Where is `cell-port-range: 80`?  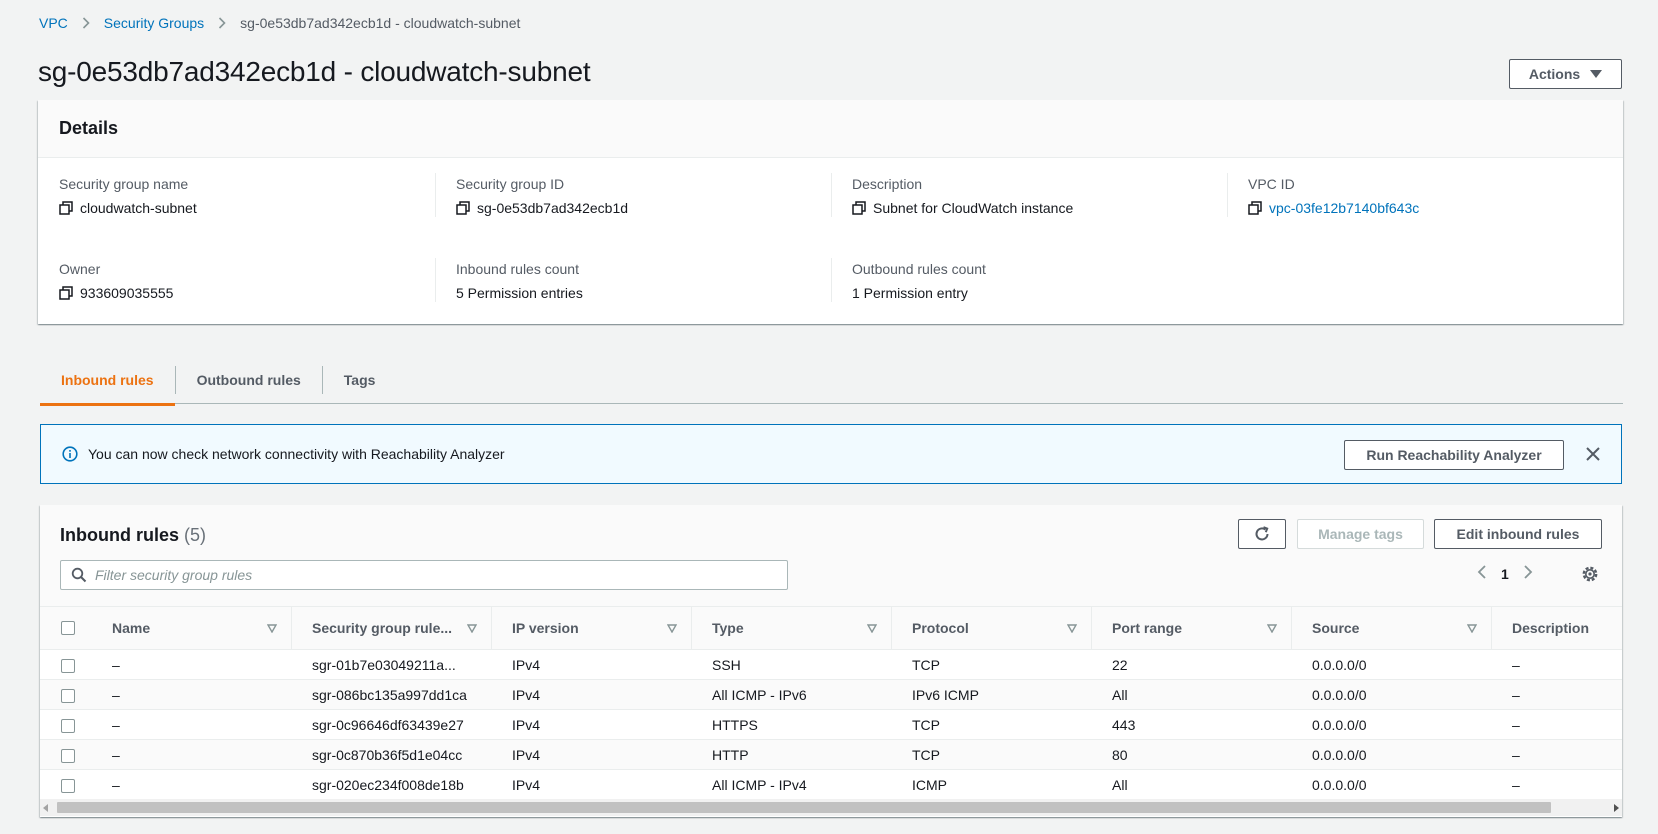 cell-port-range: 80 is located at coordinates (1120, 754).